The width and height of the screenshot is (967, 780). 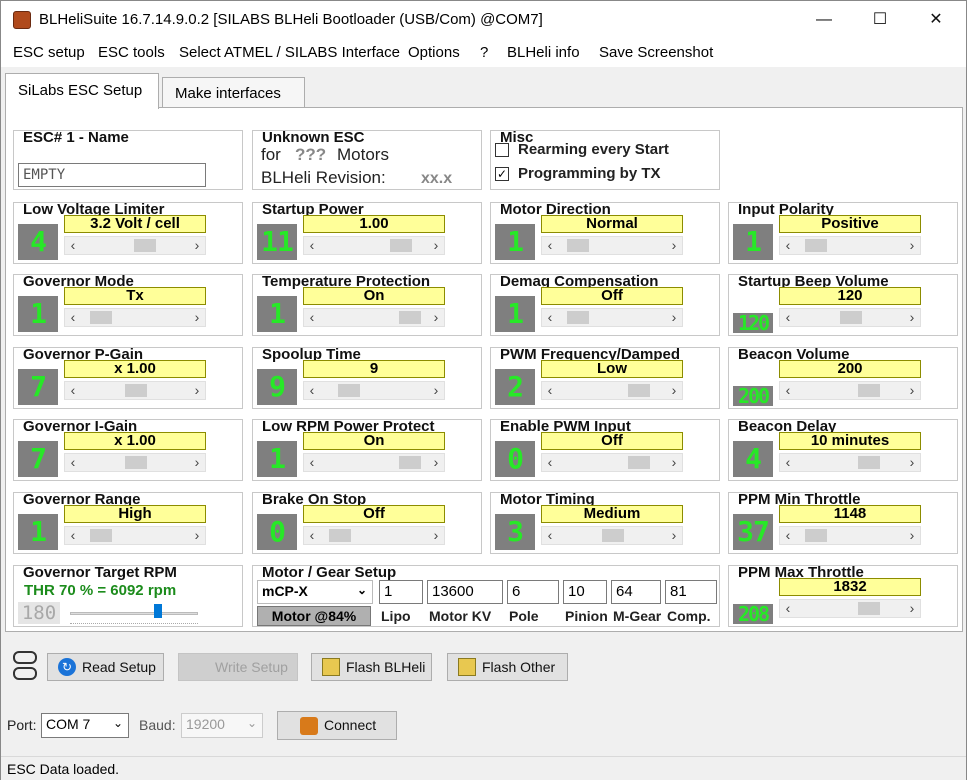 I want to click on close-button: ✕, so click(x=936, y=20).